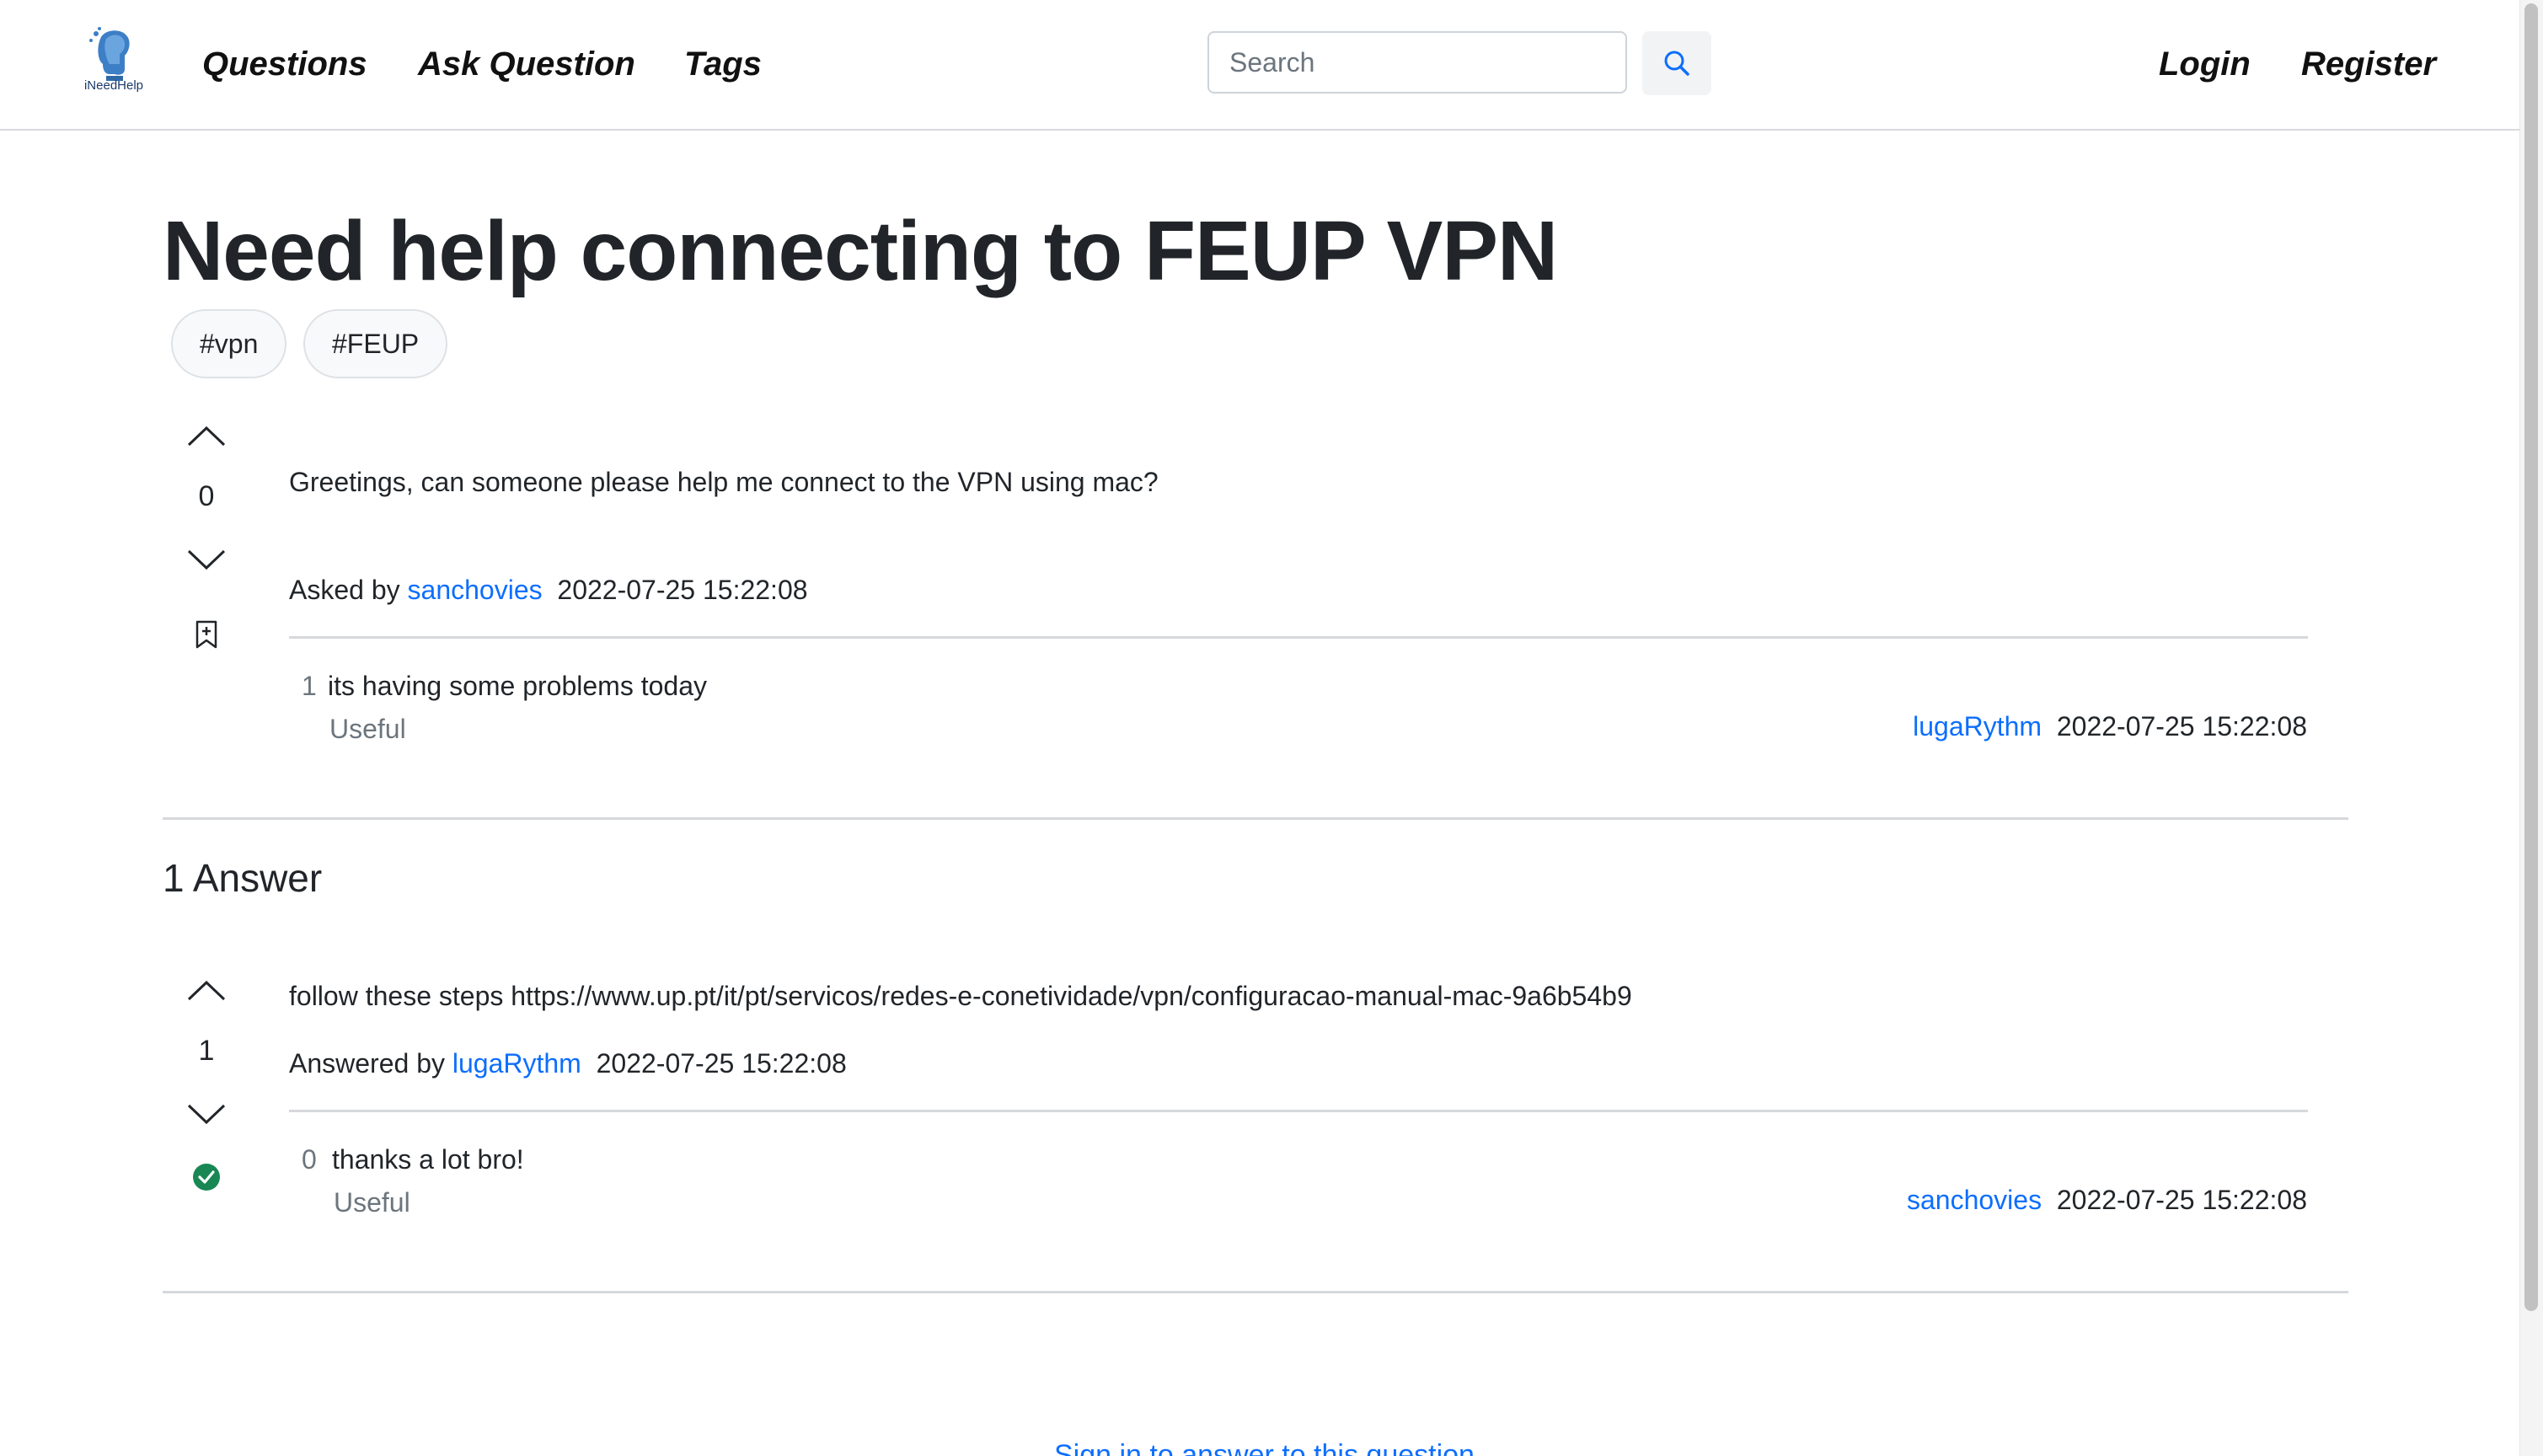 Image resolution: width=2543 pixels, height=1456 pixels. Describe the element at coordinates (517, 1063) in the screenshot. I see `answer-author-link: lugaRythm` at that location.